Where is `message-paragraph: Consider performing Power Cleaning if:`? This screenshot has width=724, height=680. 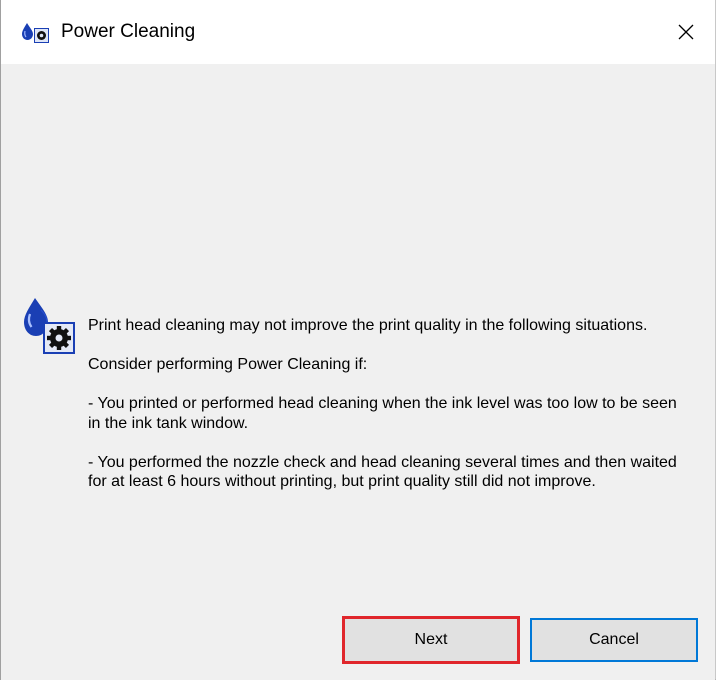
message-paragraph: Consider performing Power Cleaning if: is located at coordinates (228, 364).